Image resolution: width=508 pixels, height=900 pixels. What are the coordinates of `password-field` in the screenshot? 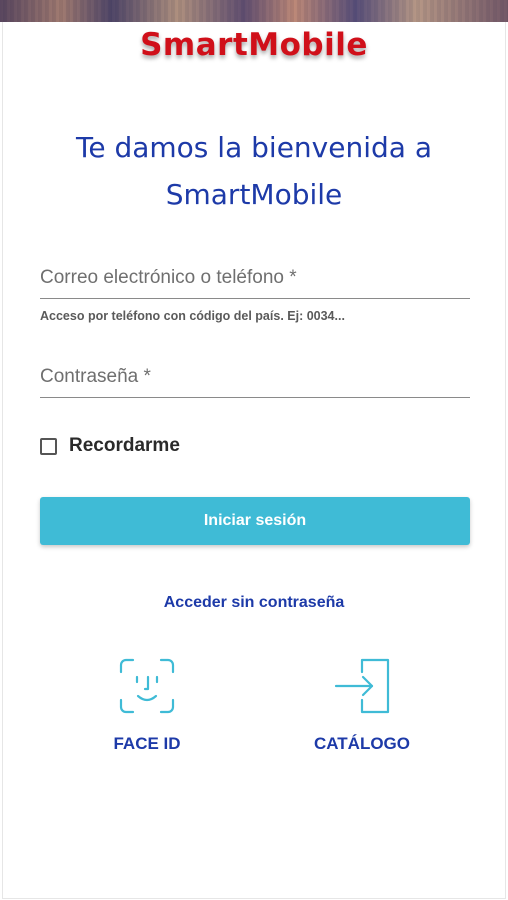 It's located at (255, 379).